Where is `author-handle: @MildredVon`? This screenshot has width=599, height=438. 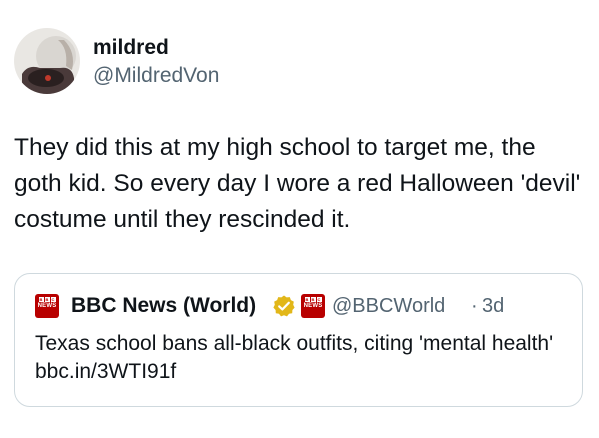
author-handle: @MildredVon is located at coordinates (156, 76).